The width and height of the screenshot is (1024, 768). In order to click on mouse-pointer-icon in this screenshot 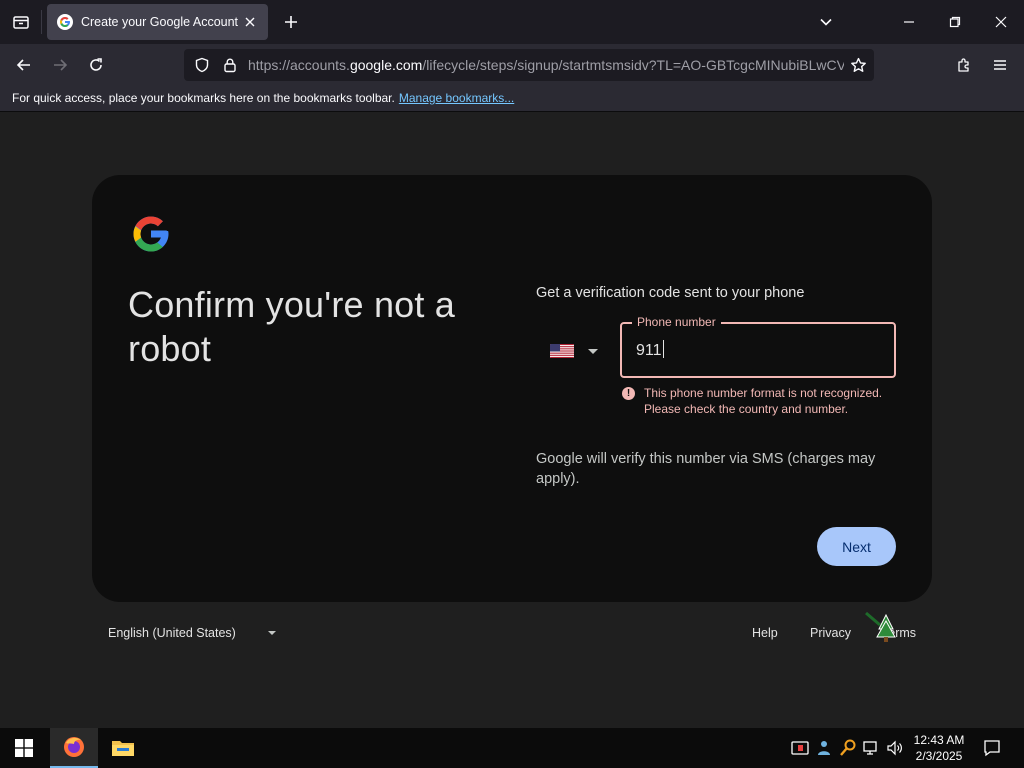, I will do `click(880, 626)`.